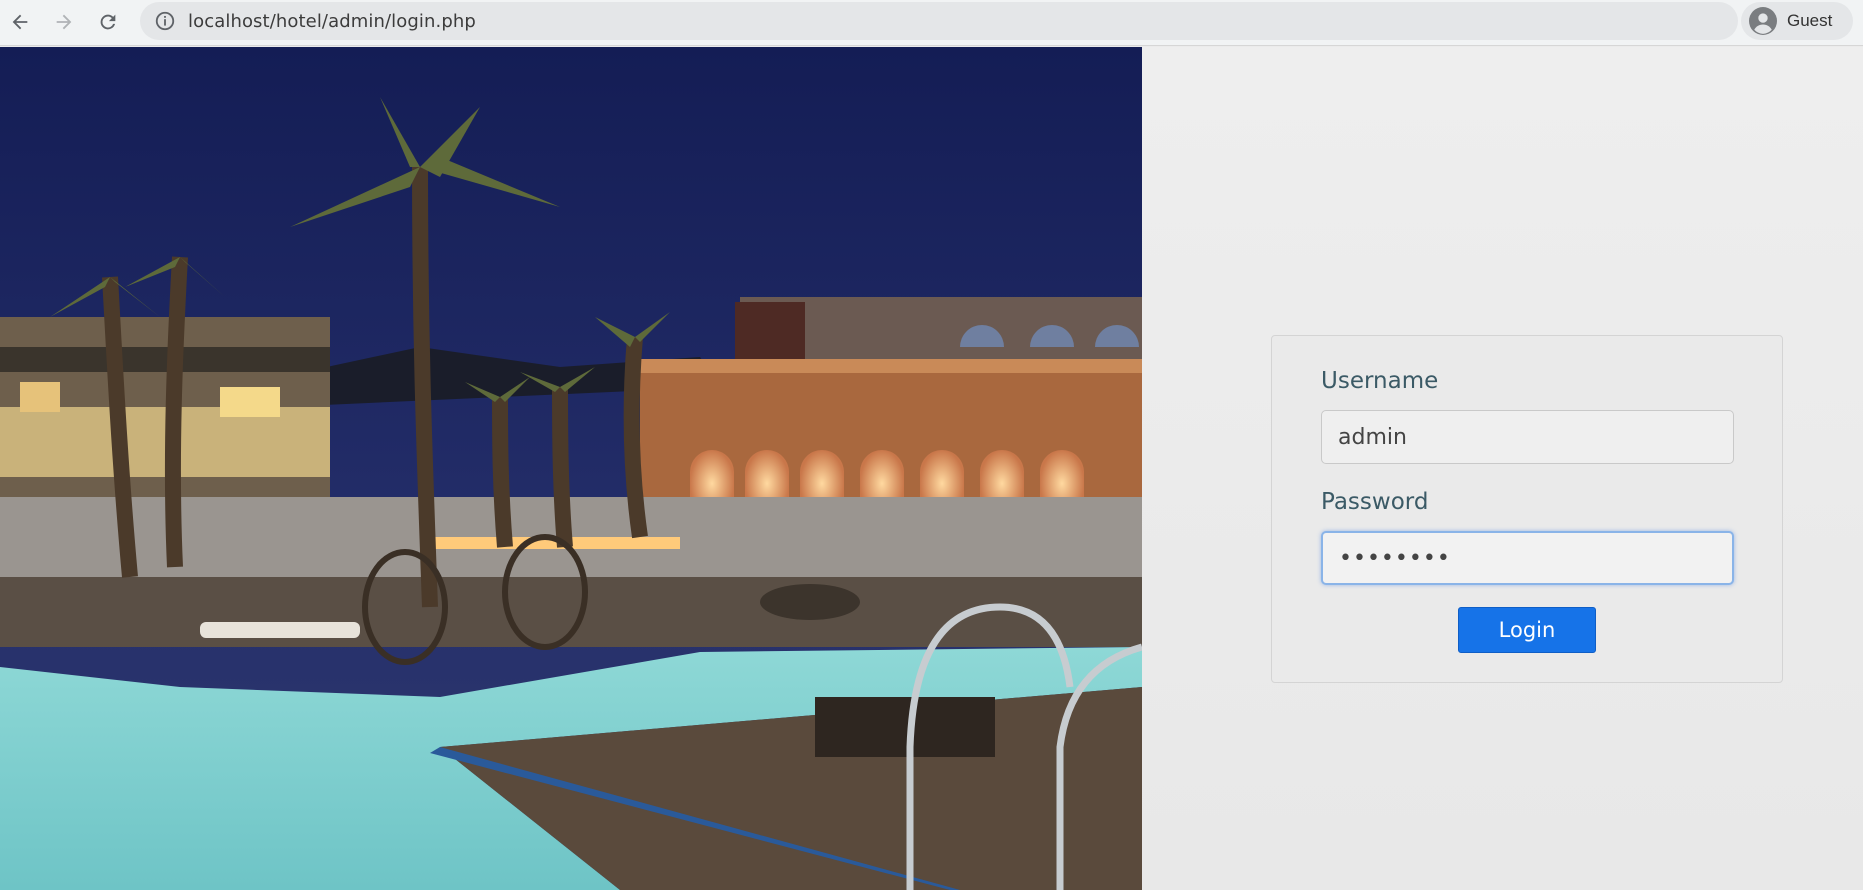  What do you see at coordinates (939, 21) in the screenshot?
I see `address-bar: localhost/hotel/admin/login.php` at bounding box center [939, 21].